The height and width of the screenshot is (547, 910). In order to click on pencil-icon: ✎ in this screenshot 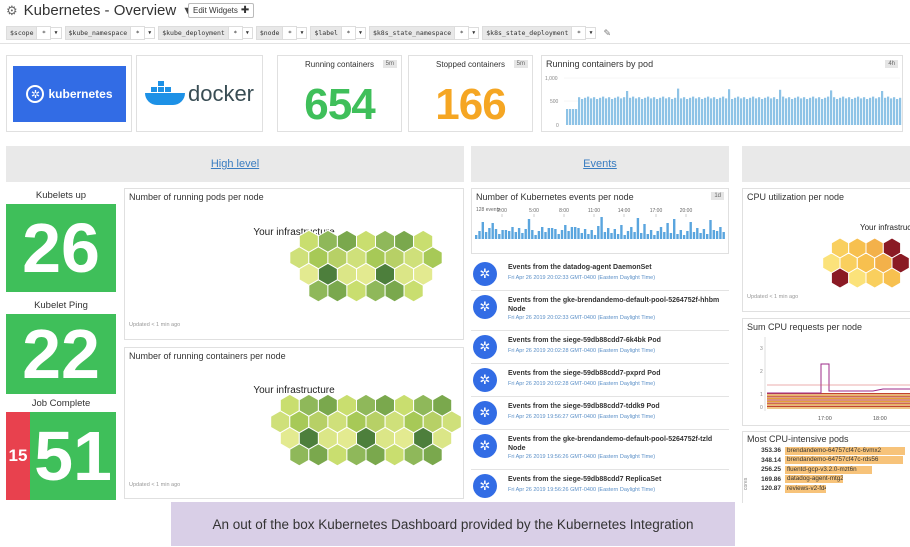, I will do `click(607, 33)`.